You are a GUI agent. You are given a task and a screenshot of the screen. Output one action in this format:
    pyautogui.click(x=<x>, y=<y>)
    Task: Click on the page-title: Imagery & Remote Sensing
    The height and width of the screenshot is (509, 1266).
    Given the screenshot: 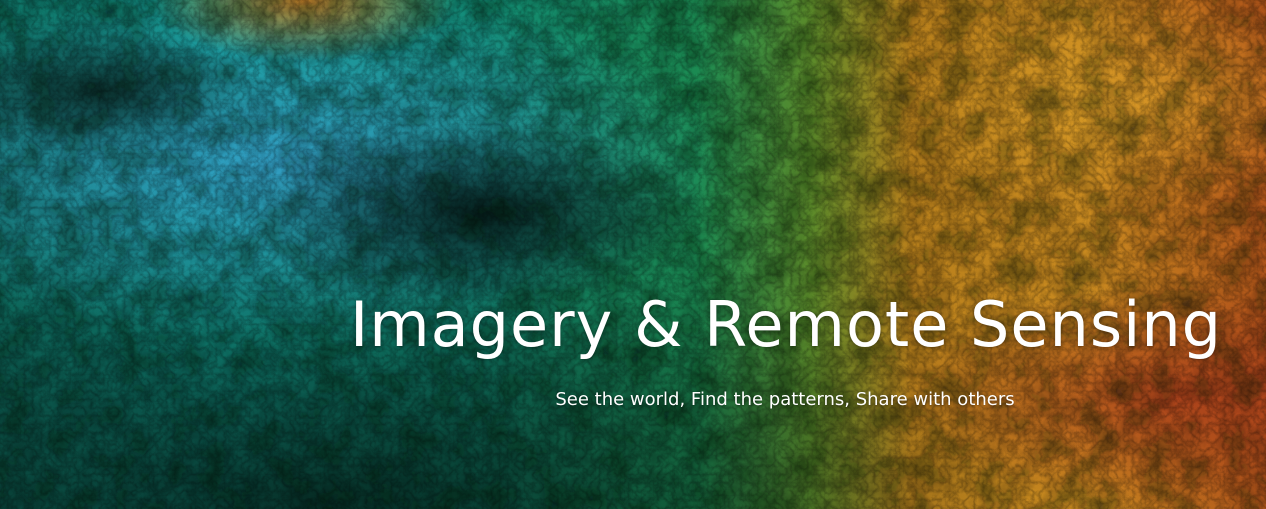 What is the action you would take?
    pyautogui.click(x=786, y=324)
    